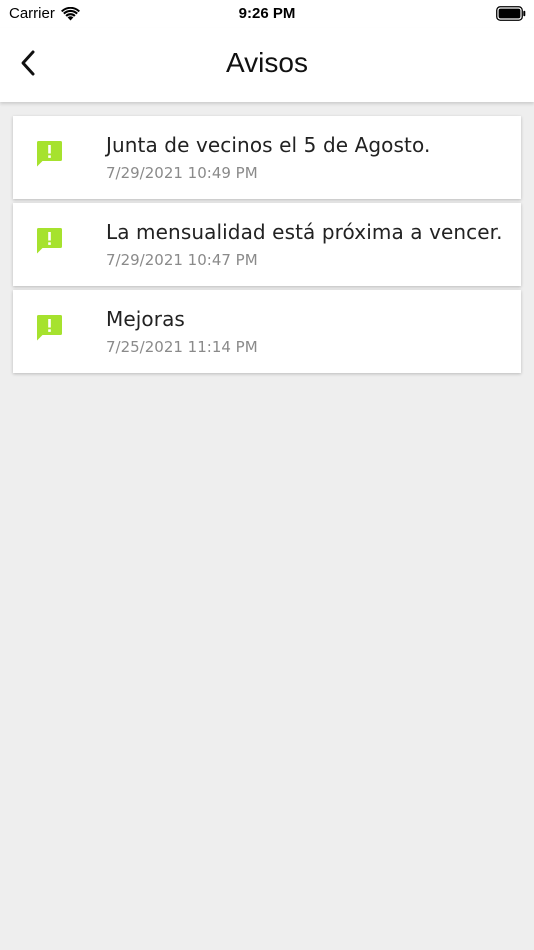 Image resolution: width=534 pixels, height=950 pixels. Describe the element at coordinates (182, 260) in the screenshot. I see `notice-date: 7/29/2021 10:47 PM` at that location.